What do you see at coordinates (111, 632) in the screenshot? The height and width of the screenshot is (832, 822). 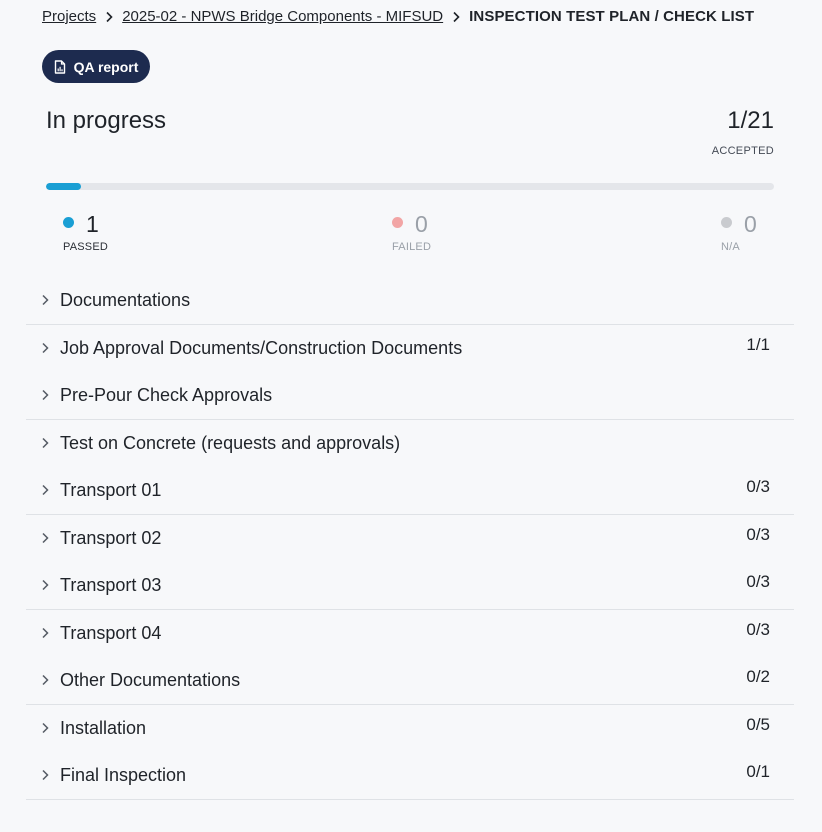 I see `section-title: Transport 04` at bounding box center [111, 632].